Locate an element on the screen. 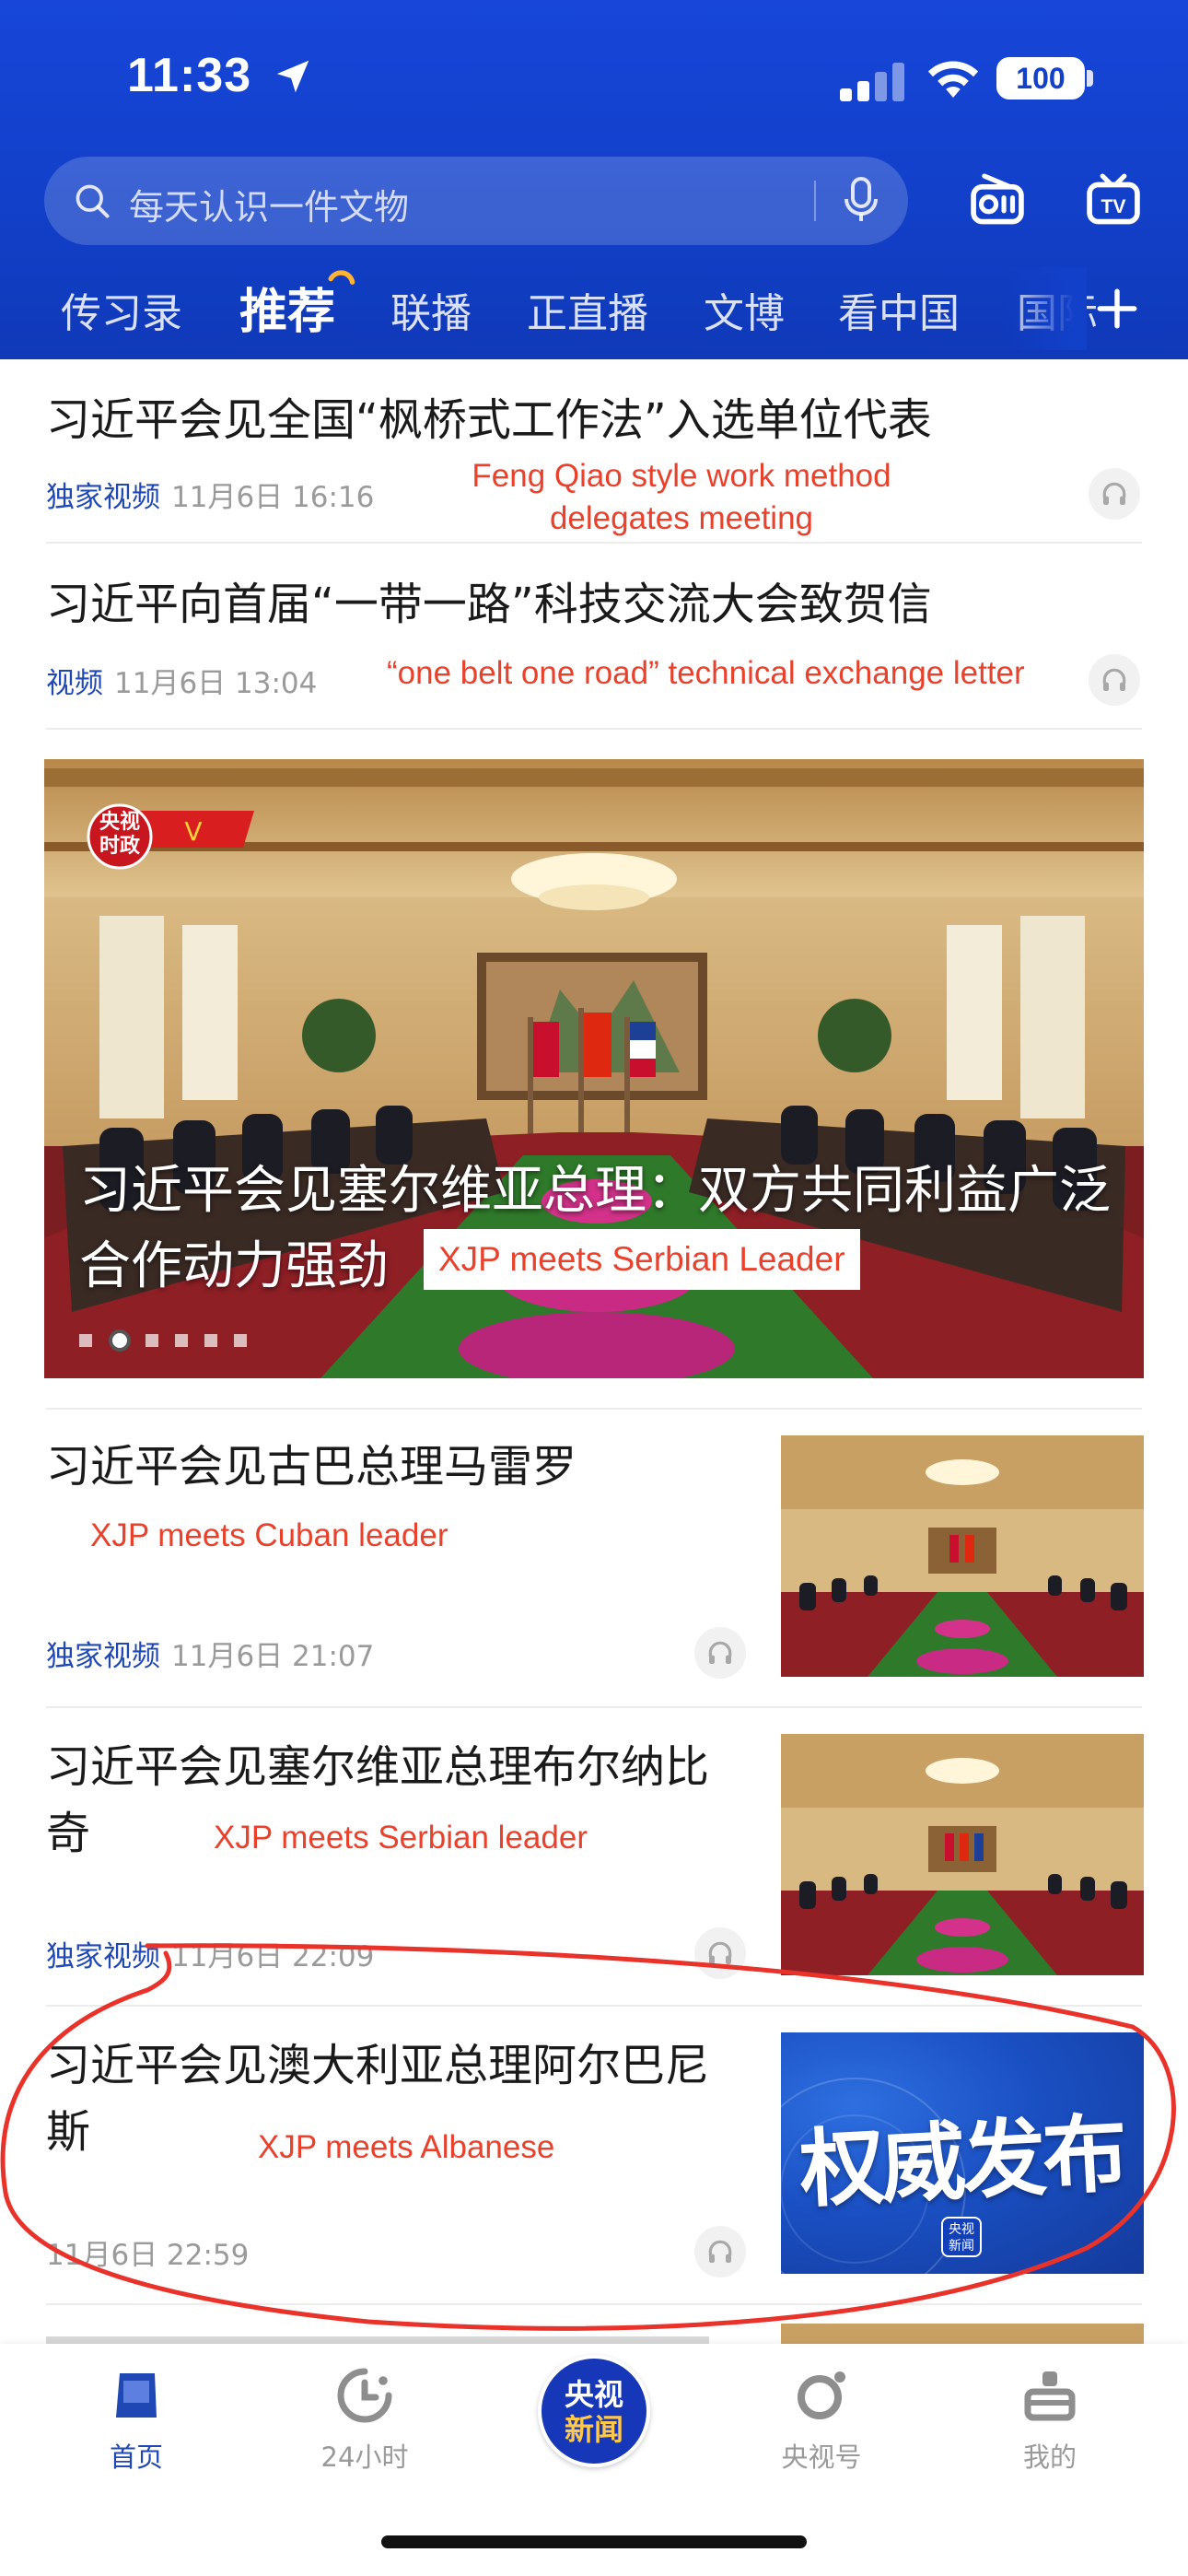 Image resolution: width=1188 pixels, height=2576 pixels. nav-label: 首页 is located at coordinates (136, 2457).